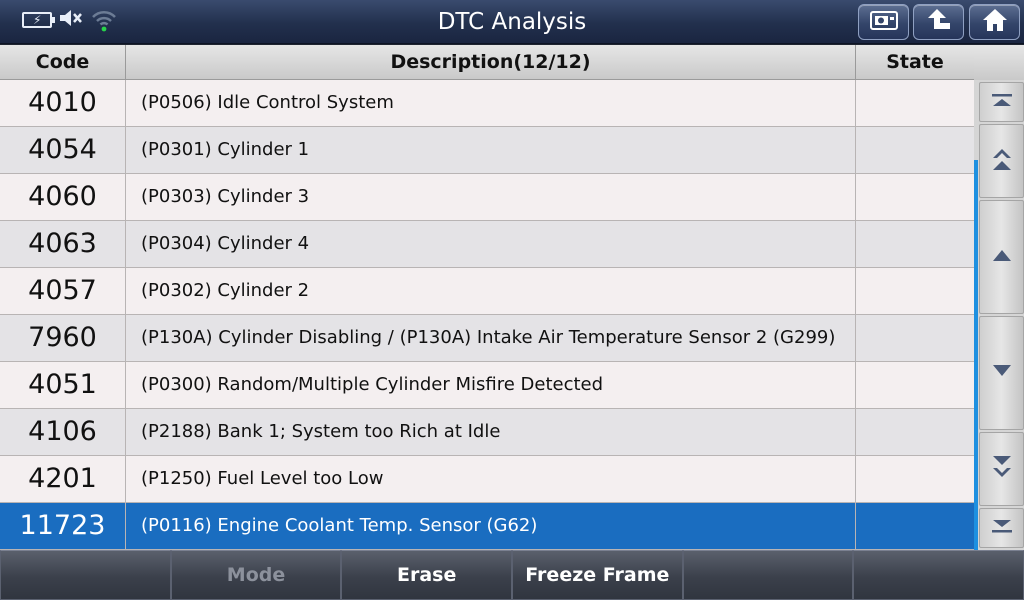  What do you see at coordinates (999, 62) in the screenshot?
I see `header-corner` at bounding box center [999, 62].